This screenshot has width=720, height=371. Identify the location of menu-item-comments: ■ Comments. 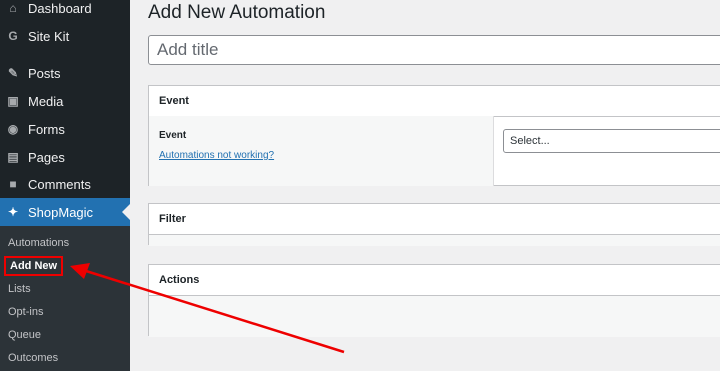
(65, 184).